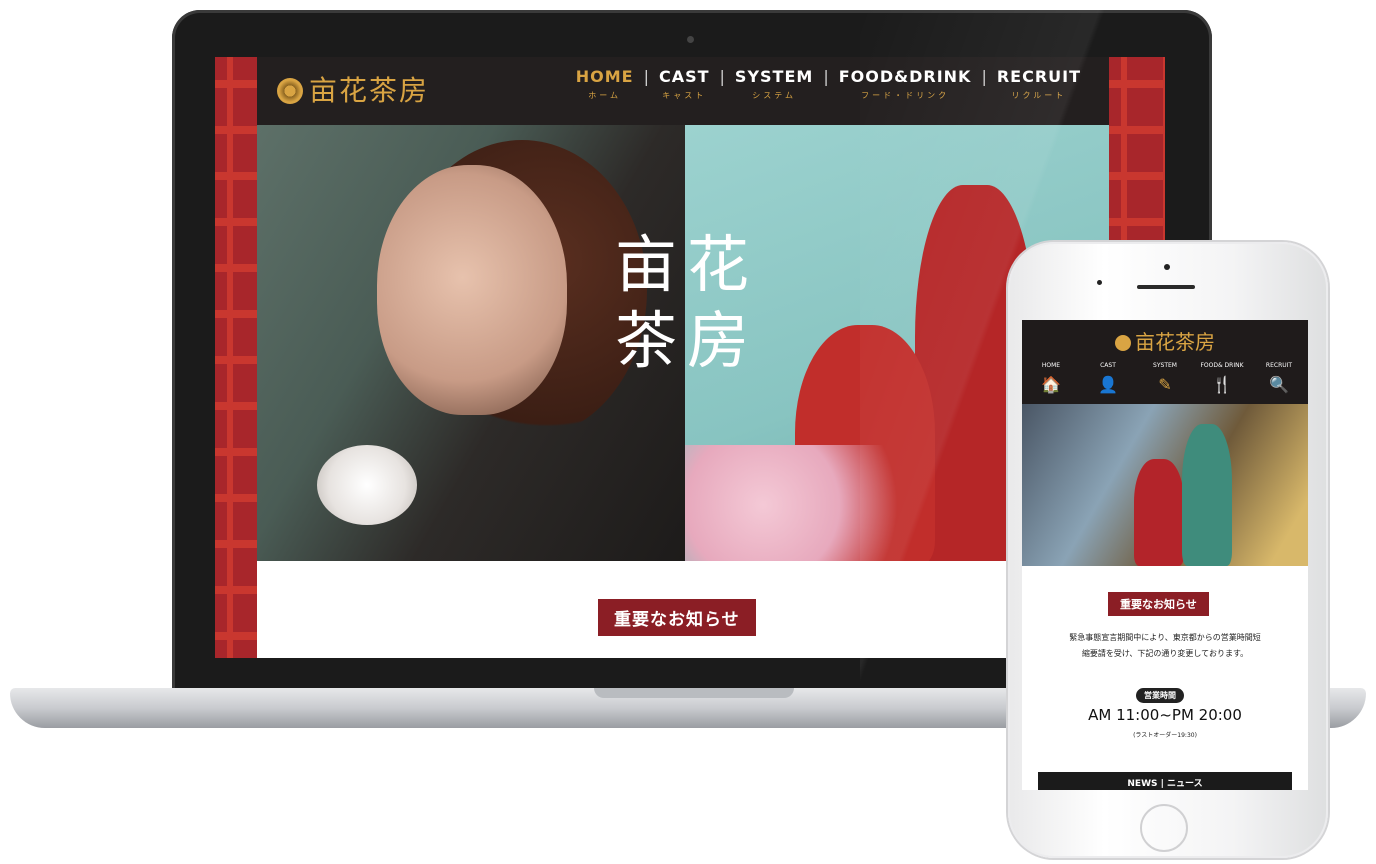 The height and width of the screenshot is (864, 1376). Describe the element at coordinates (684, 95) in the screenshot. I see `nav-sublabel: キャスト` at that location.